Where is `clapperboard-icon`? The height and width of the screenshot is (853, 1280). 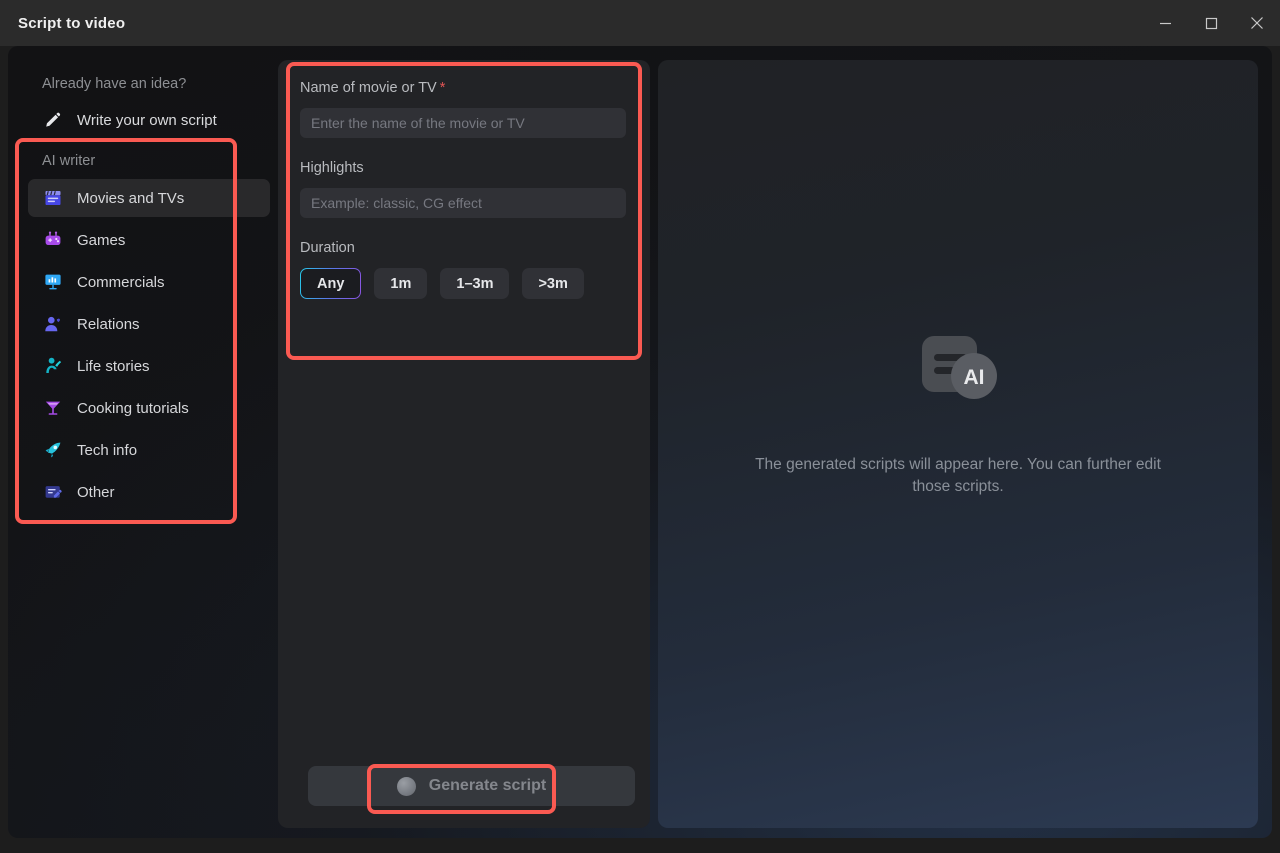
clapperboard-icon is located at coordinates (52, 198).